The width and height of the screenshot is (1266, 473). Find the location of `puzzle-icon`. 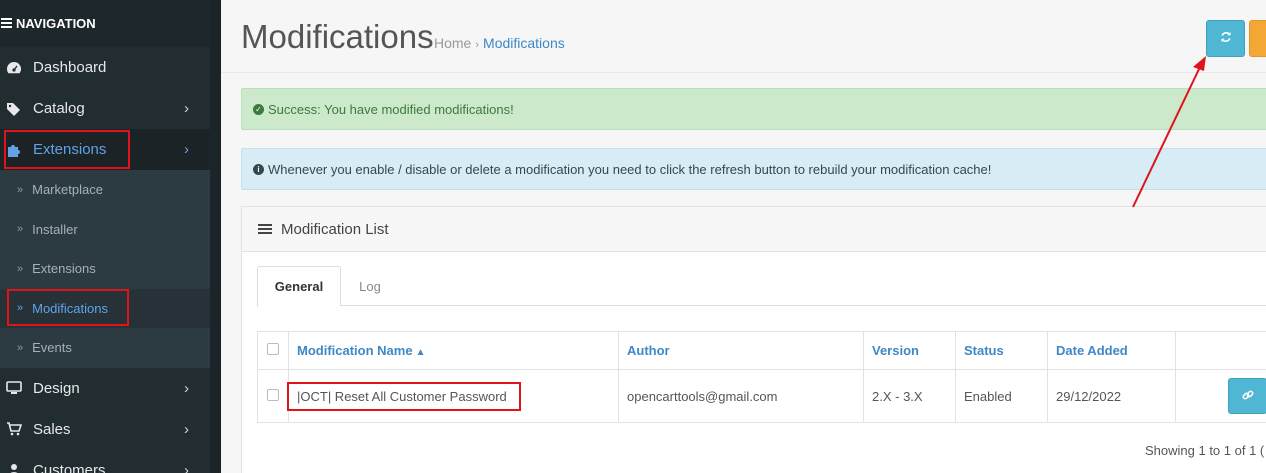

puzzle-icon is located at coordinates (14, 150).